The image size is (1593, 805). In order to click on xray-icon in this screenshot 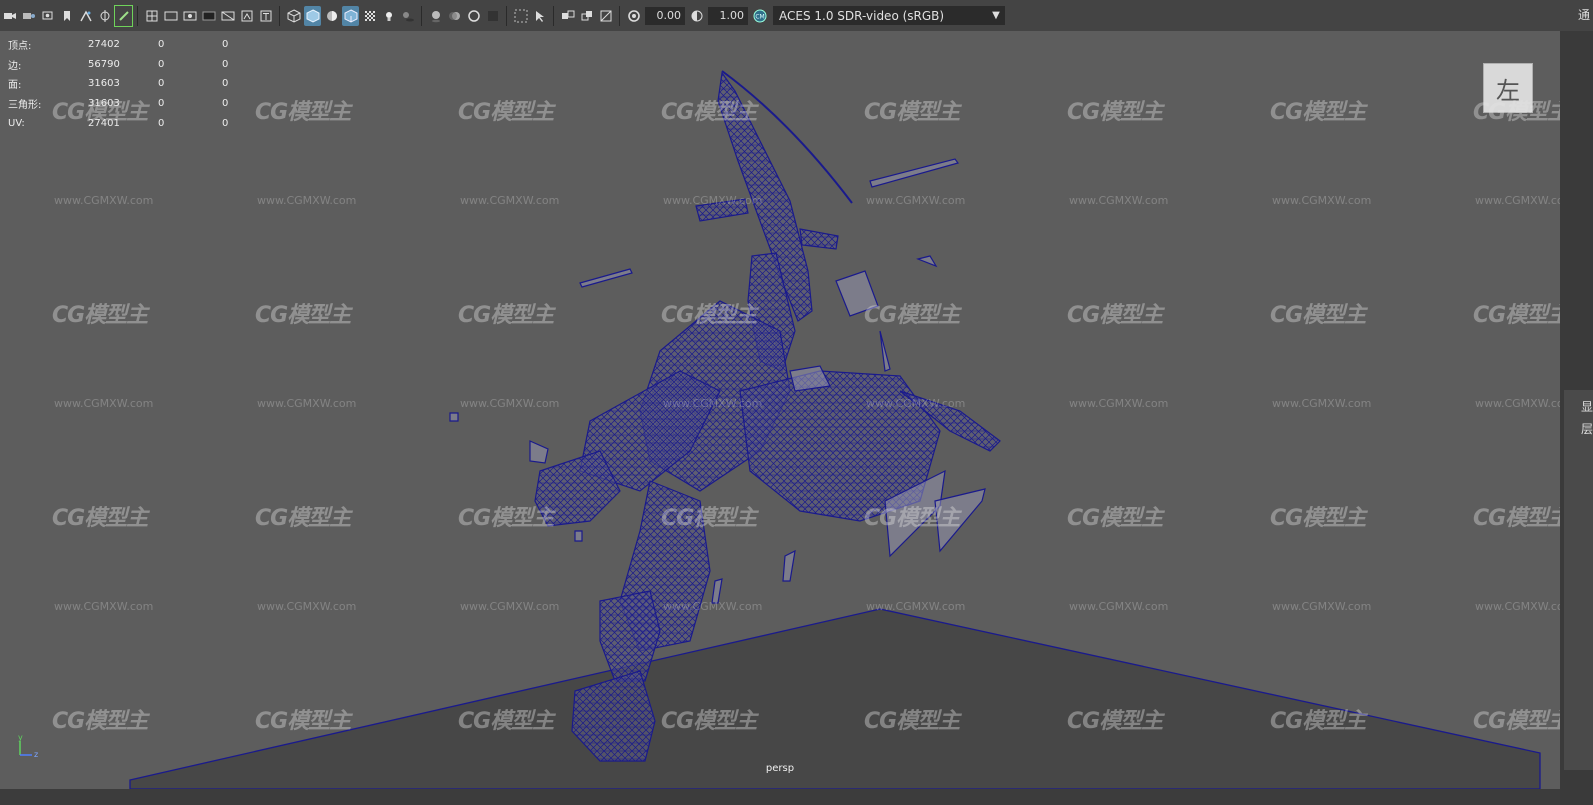, I will do `click(369, 16)`.